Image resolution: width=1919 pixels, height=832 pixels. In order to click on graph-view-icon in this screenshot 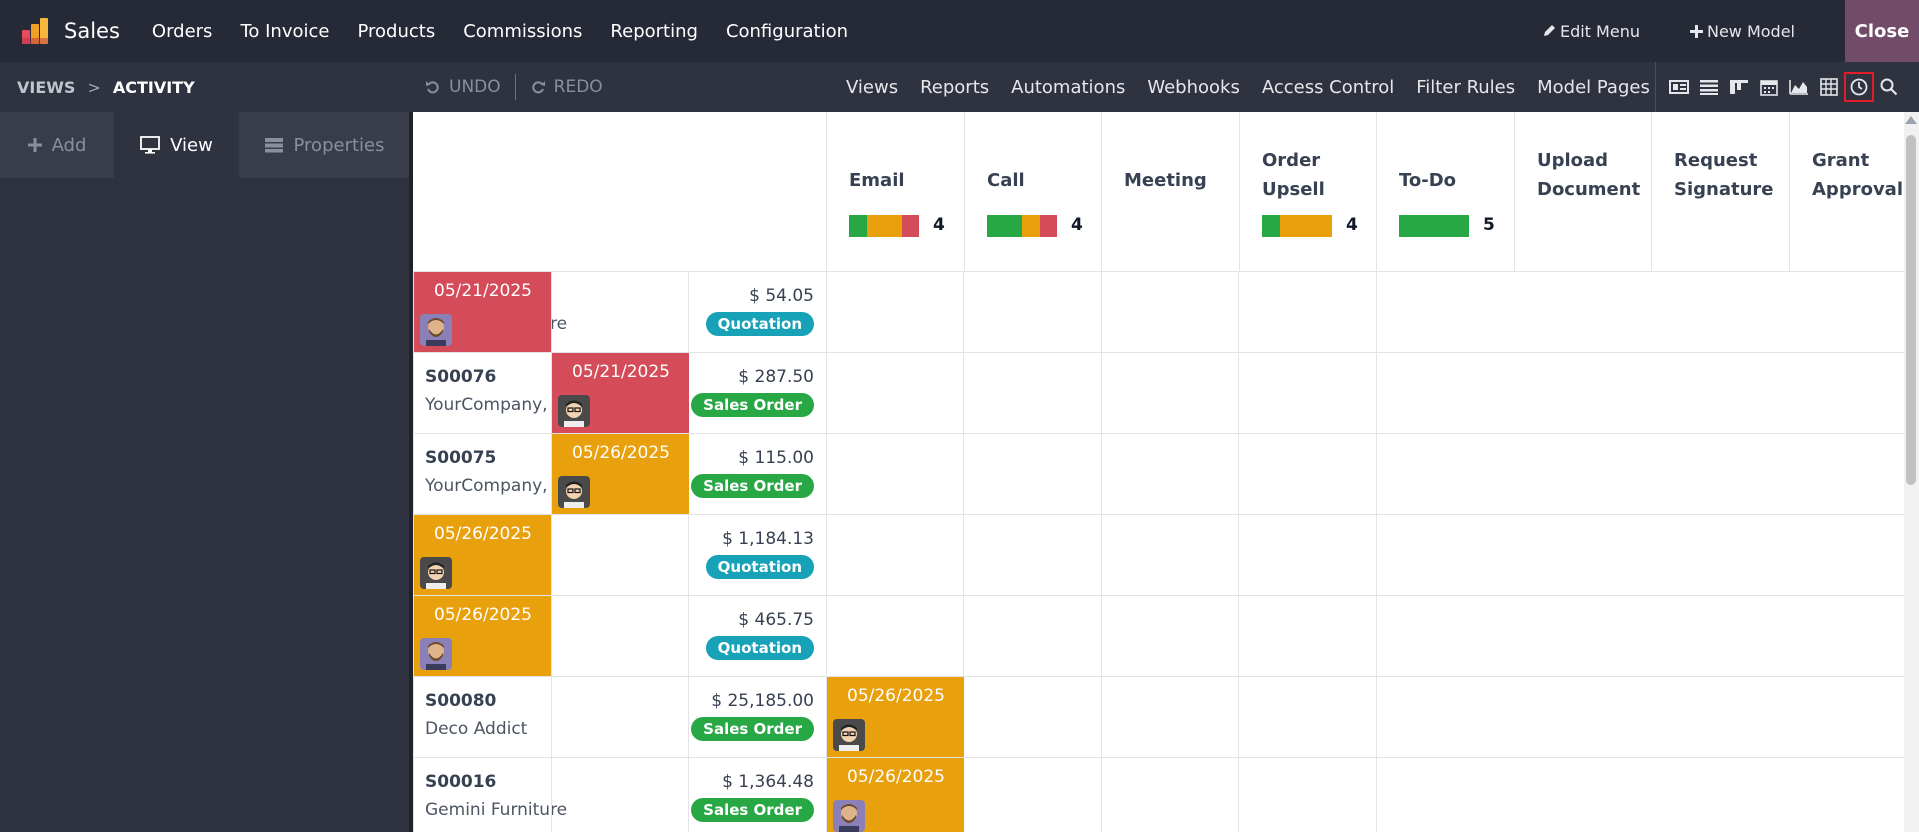, I will do `click(1799, 87)`.